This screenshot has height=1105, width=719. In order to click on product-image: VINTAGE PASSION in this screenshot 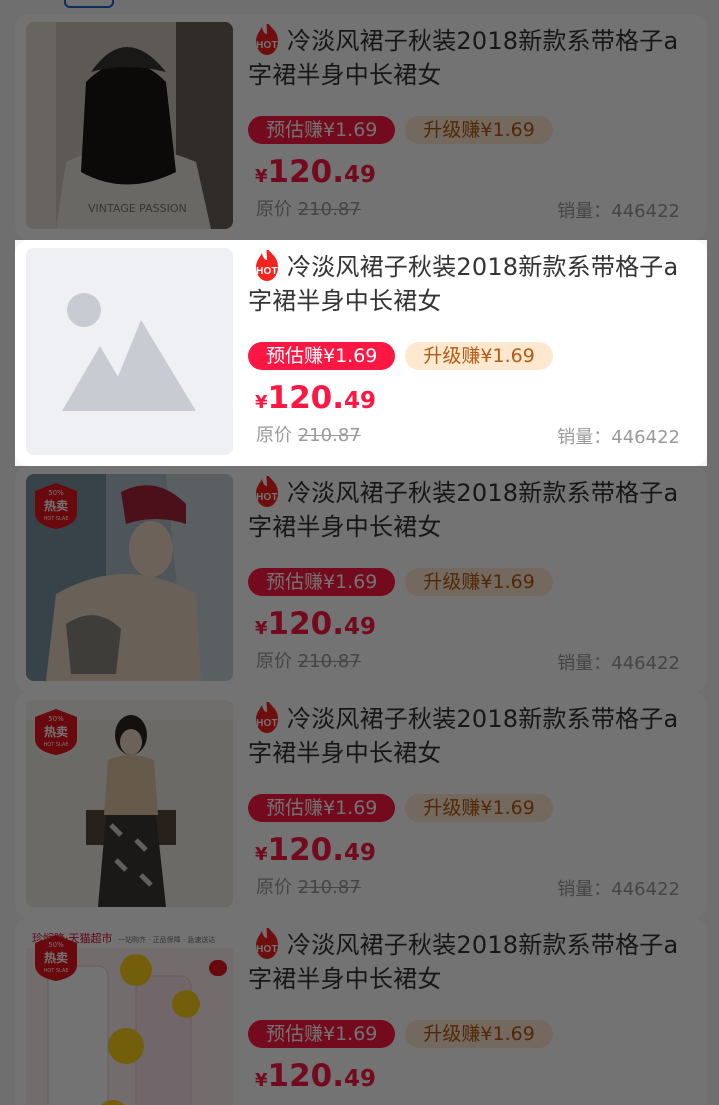, I will do `click(129, 125)`.